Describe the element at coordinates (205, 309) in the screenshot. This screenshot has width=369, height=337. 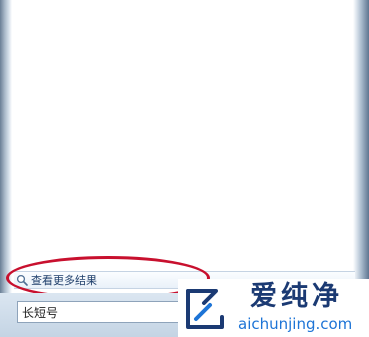
I see `watermark-logo-icon` at that location.